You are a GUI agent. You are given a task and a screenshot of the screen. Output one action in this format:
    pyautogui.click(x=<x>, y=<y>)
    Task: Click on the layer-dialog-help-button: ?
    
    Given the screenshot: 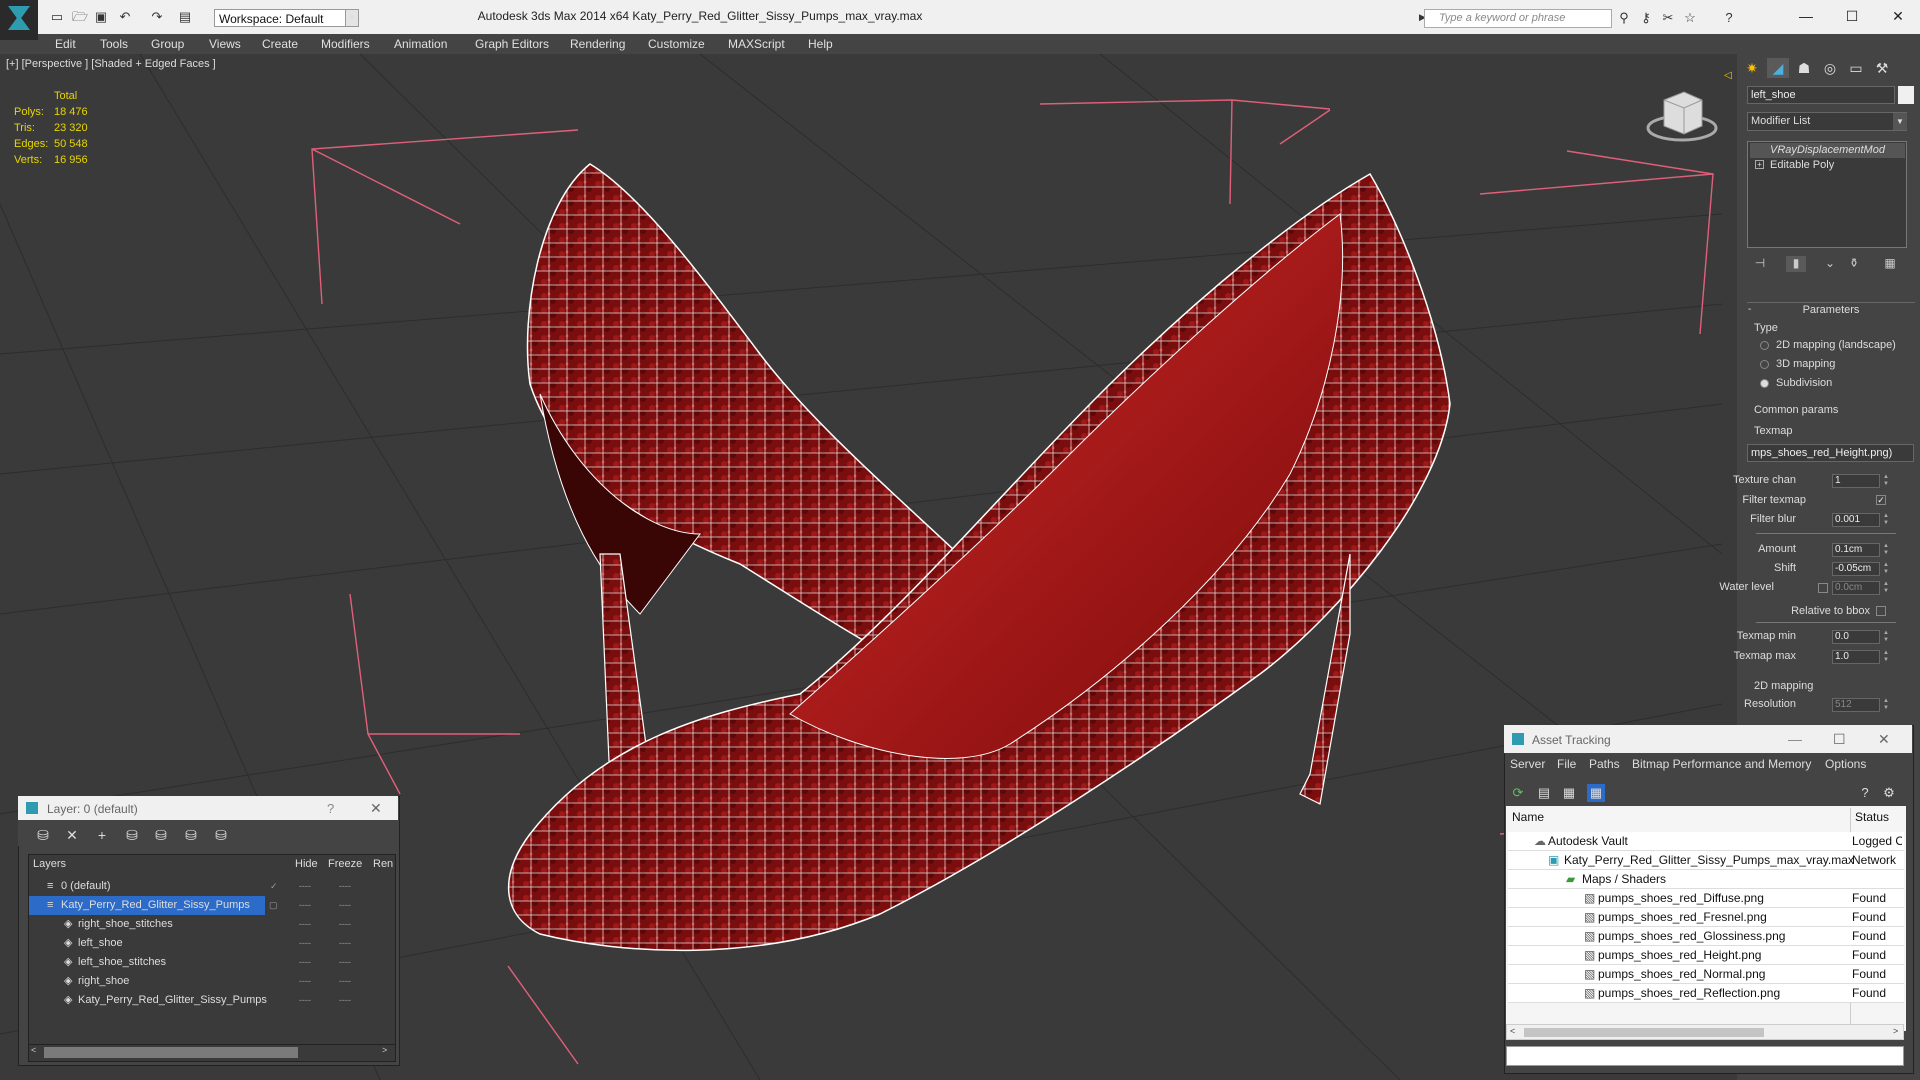 What is the action you would take?
    pyautogui.click(x=330, y=808)
    